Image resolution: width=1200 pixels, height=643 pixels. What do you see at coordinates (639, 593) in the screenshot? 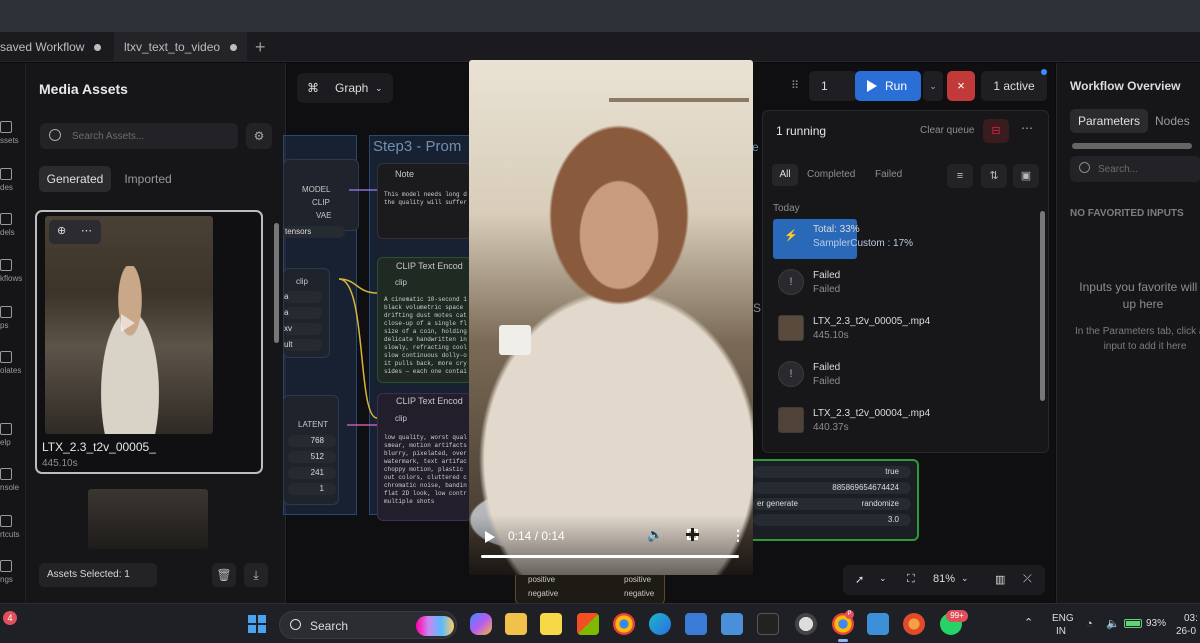
I see `output-negative: negative` at bounding box center [639, 593].